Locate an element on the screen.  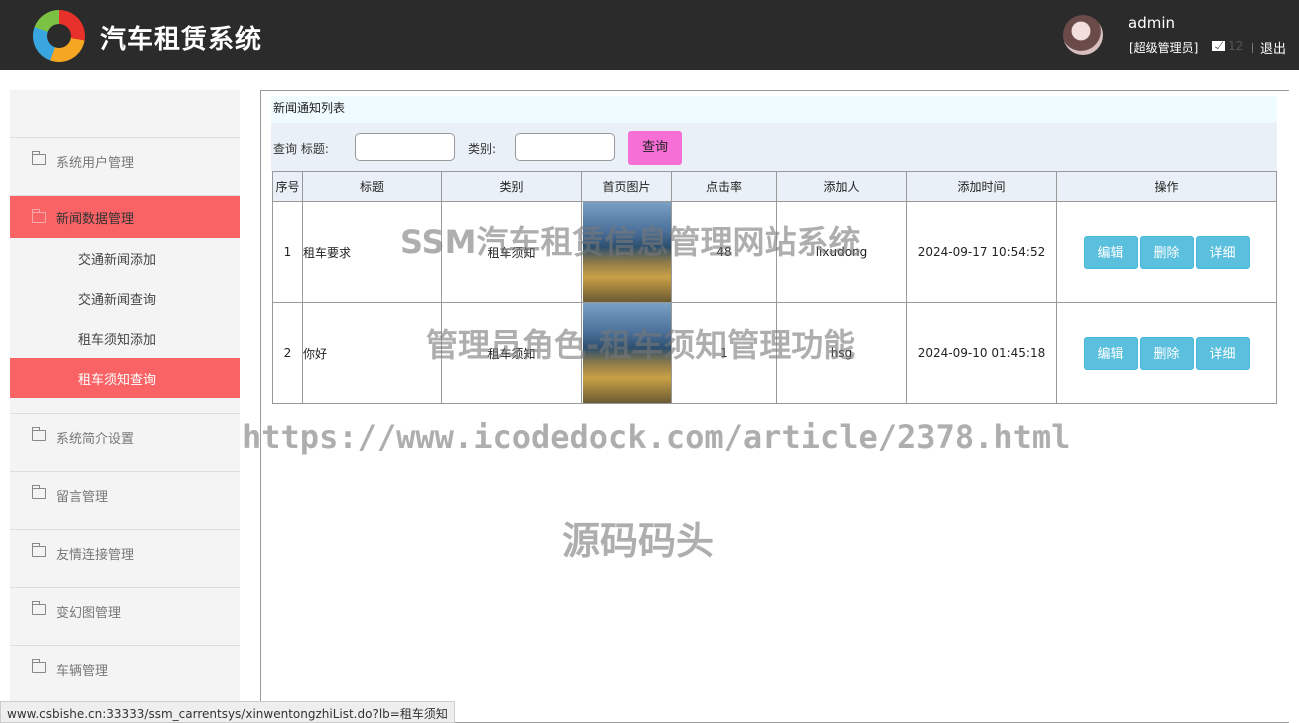
cell-time: 2024-09-10 01:45:18 is located at coordinates (981, 353).